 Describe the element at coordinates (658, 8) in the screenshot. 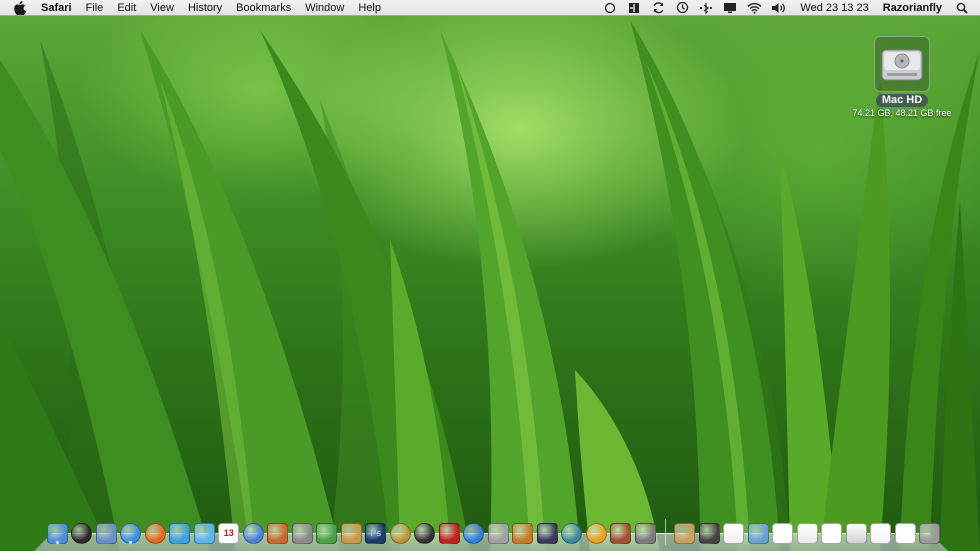

I see `sync-icon` at that location.